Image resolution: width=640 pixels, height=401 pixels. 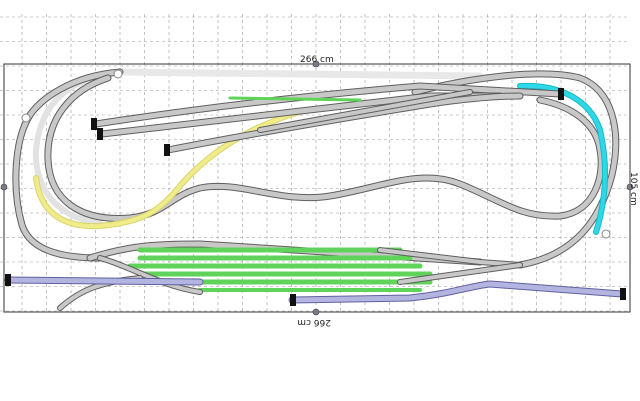 What do you see at coordinates (328, 118) in the screenshot?
I see `track-upper-sidings` at bounding box center [328, 118].